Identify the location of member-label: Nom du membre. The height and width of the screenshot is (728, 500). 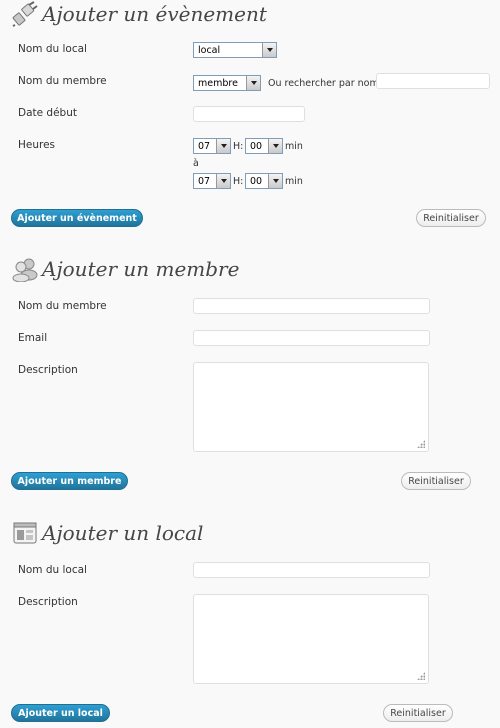
(62, 81).